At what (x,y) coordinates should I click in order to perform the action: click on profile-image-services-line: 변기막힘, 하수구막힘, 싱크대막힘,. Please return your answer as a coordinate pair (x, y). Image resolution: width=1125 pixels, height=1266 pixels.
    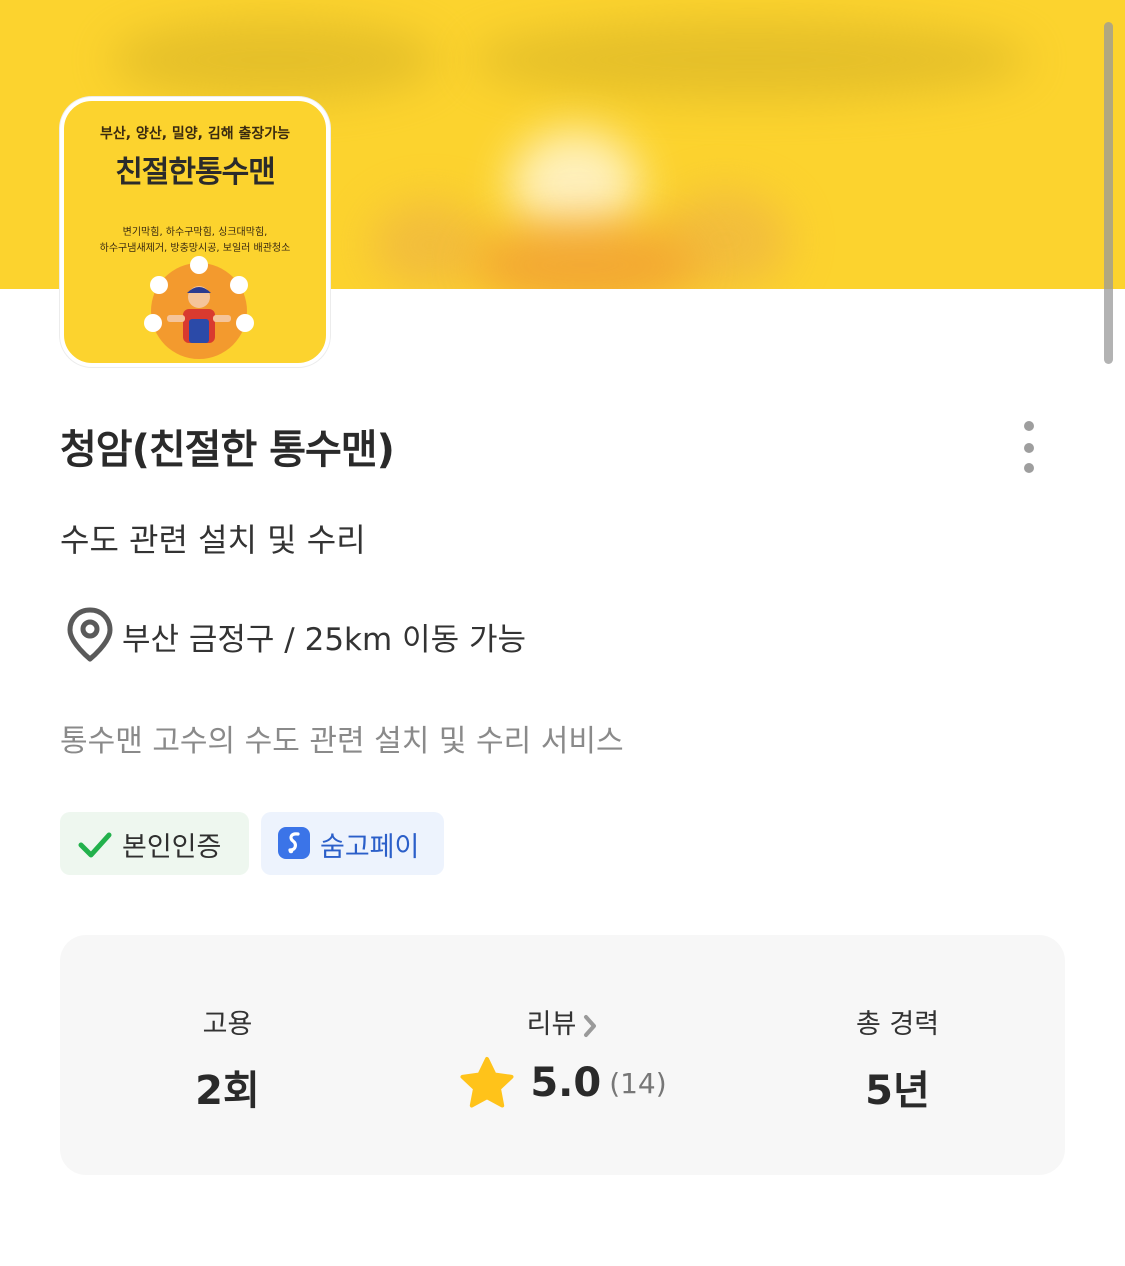
    Looking at the image, I should click on (195, 232).